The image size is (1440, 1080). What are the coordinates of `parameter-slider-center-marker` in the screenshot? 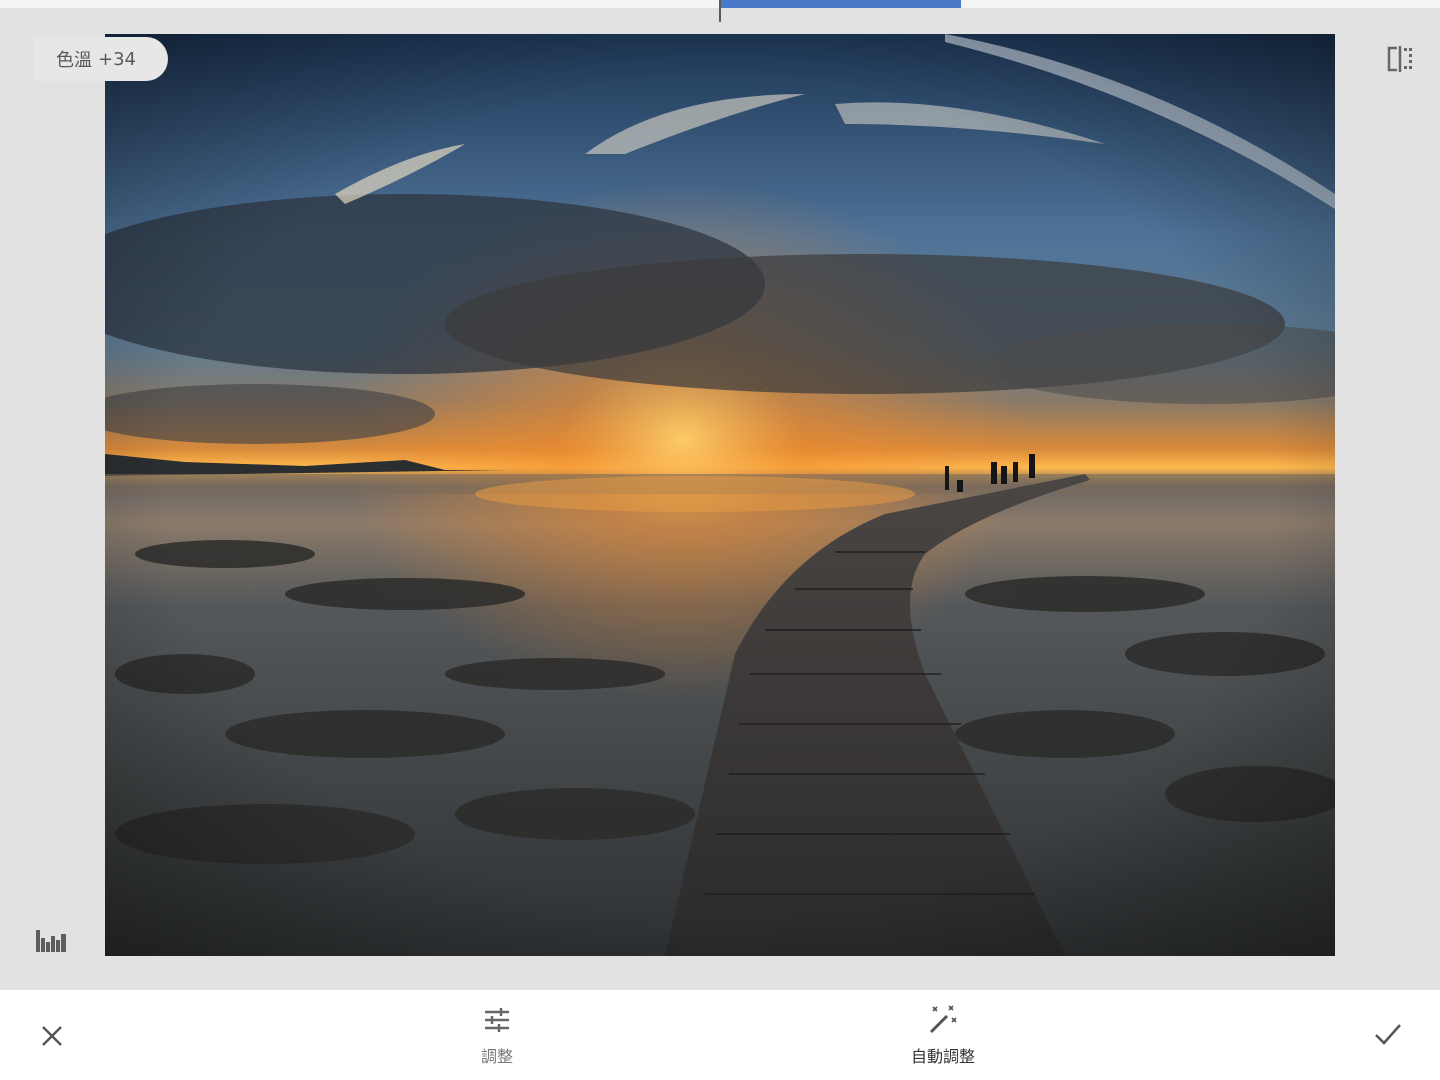 It's located at (720, 11).